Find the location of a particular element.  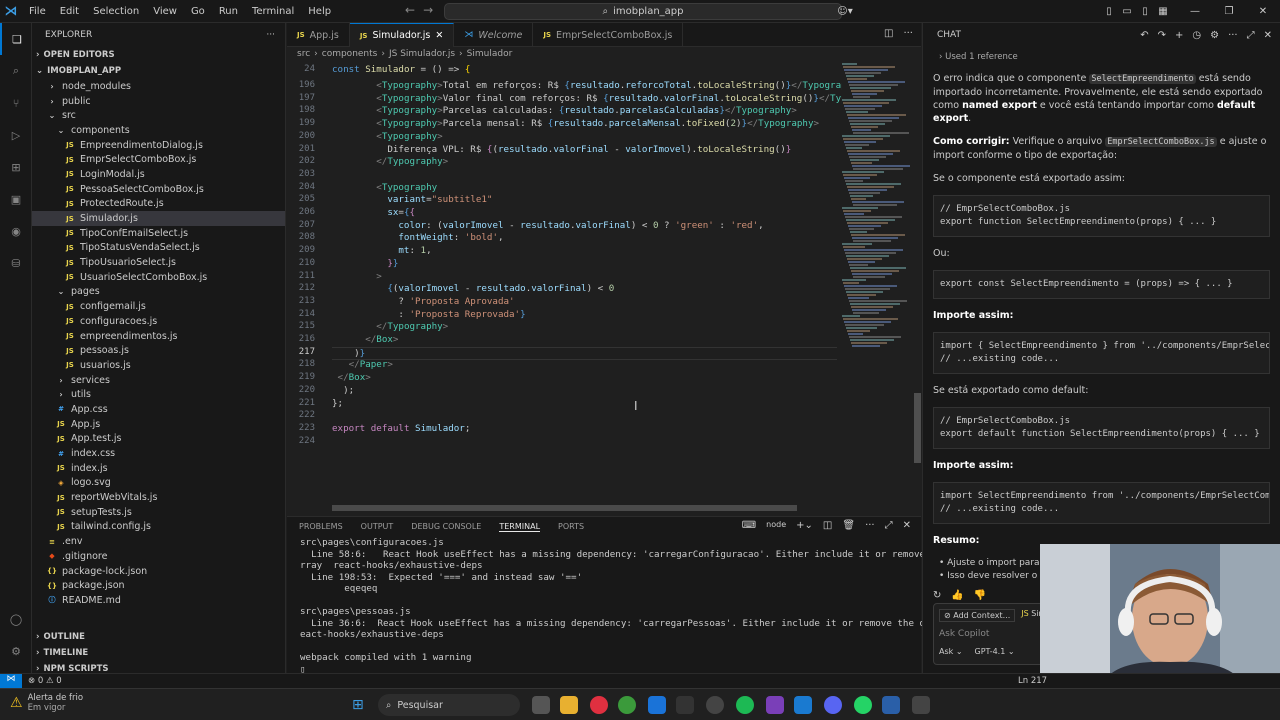

add-terminal-icon: +⌄ is located at coordinates (804, 525).